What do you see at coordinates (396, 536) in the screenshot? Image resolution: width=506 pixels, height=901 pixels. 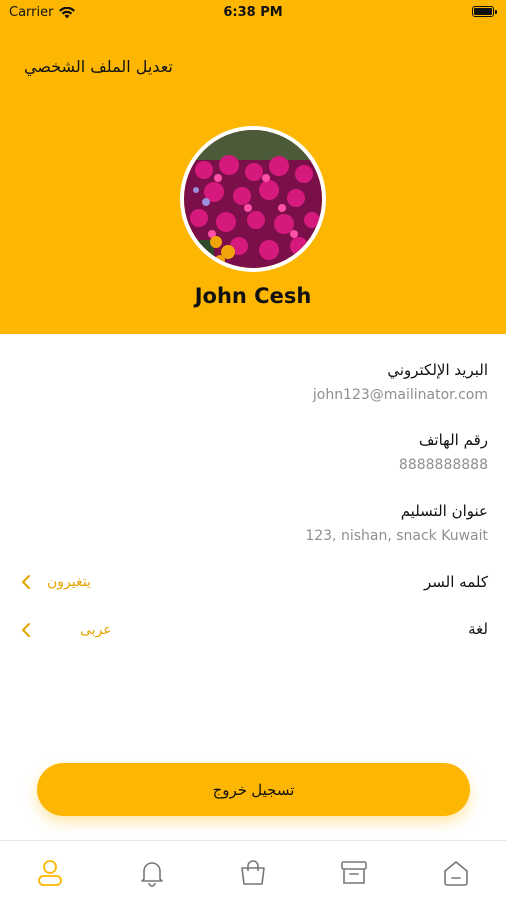 I see `address-value: 123, nishan, snack Kuwait` at bounding box center [396, 536].